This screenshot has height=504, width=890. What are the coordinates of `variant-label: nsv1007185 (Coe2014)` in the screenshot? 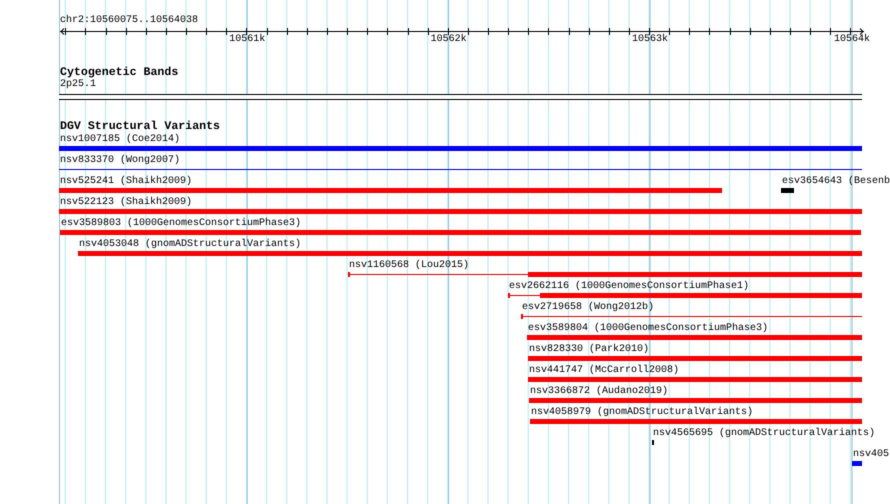 It's located at (120, 140).